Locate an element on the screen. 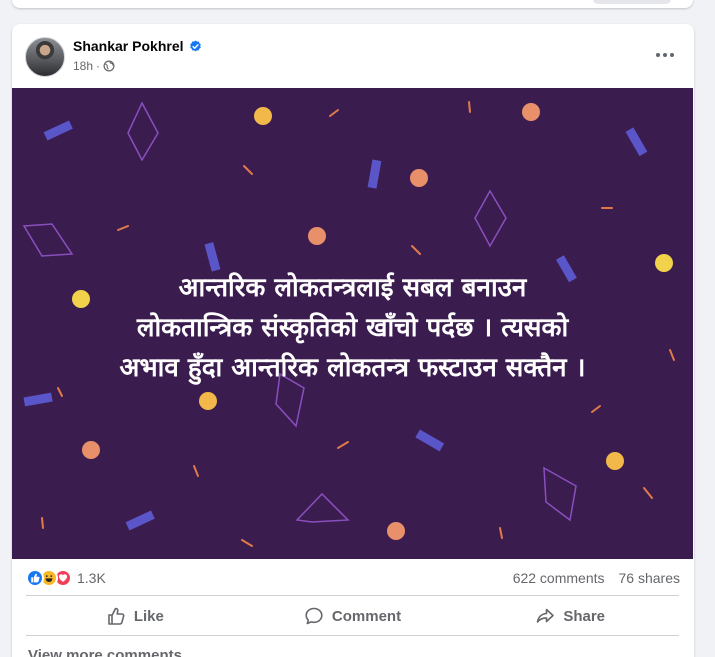 The height and width of the screenshot is (657, 715). post-meta: 18h · is located at coordinates (94, 66).